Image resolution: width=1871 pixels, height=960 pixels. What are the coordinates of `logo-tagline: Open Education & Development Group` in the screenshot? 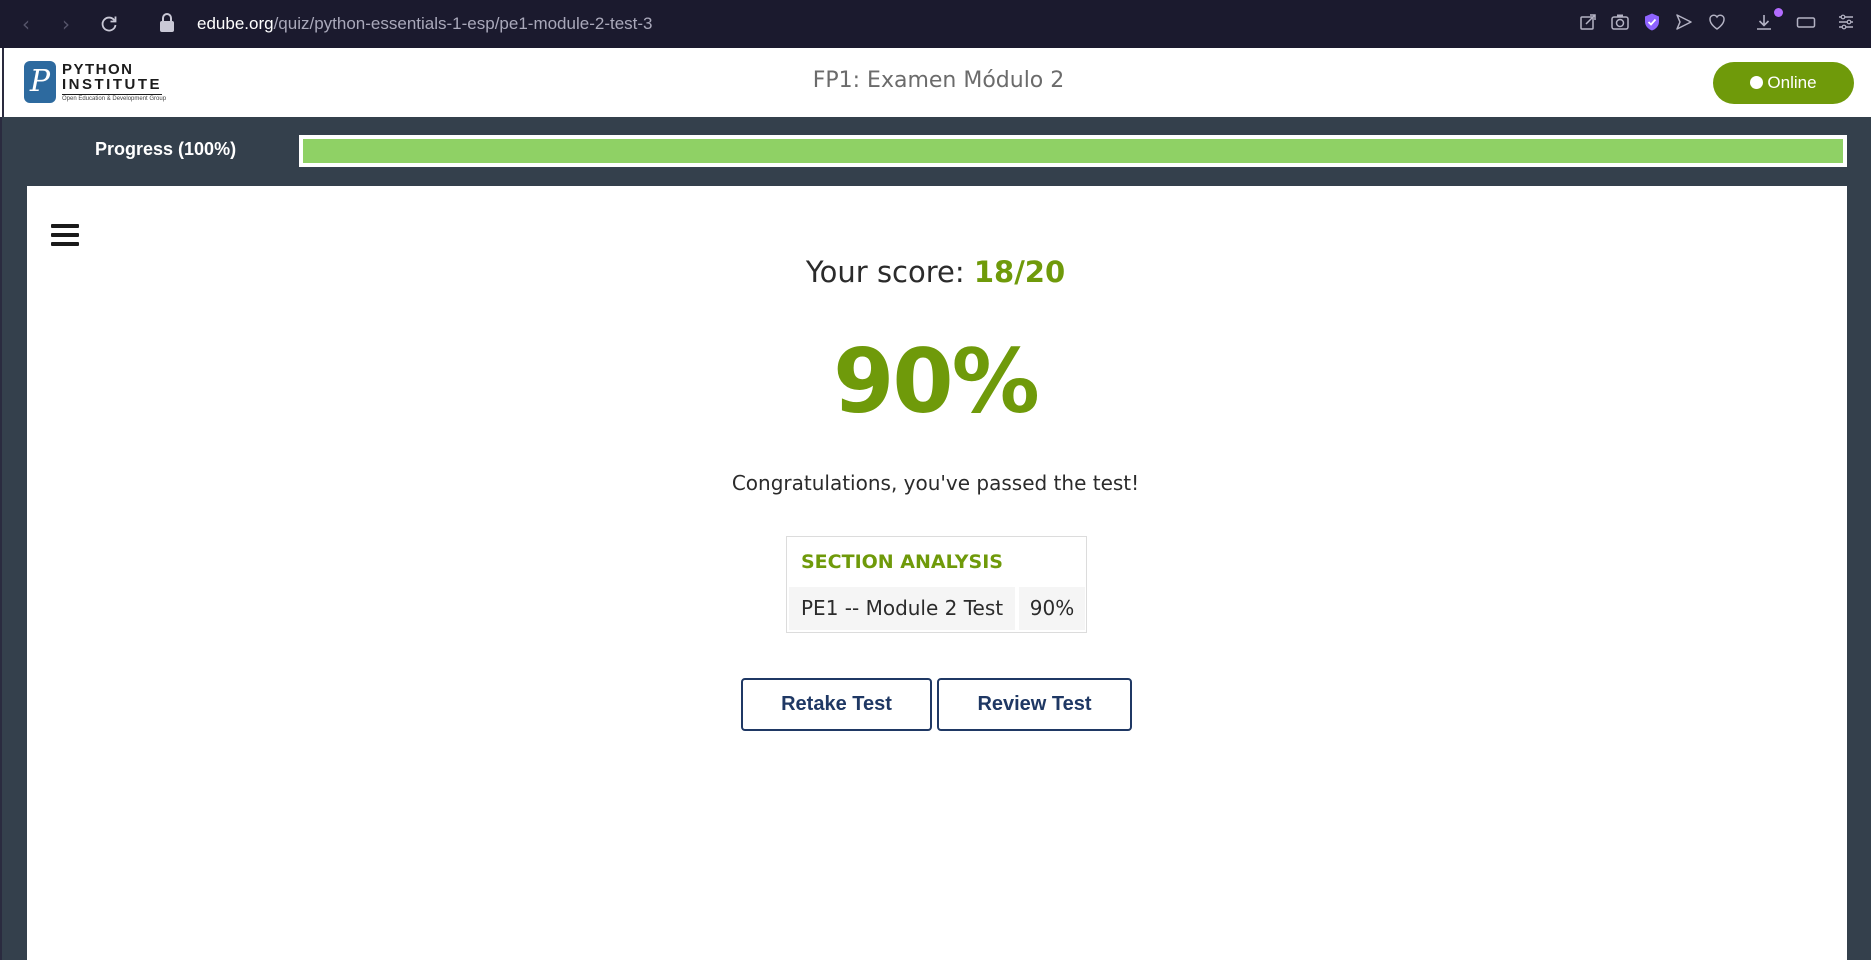 It's located at (114, 99).